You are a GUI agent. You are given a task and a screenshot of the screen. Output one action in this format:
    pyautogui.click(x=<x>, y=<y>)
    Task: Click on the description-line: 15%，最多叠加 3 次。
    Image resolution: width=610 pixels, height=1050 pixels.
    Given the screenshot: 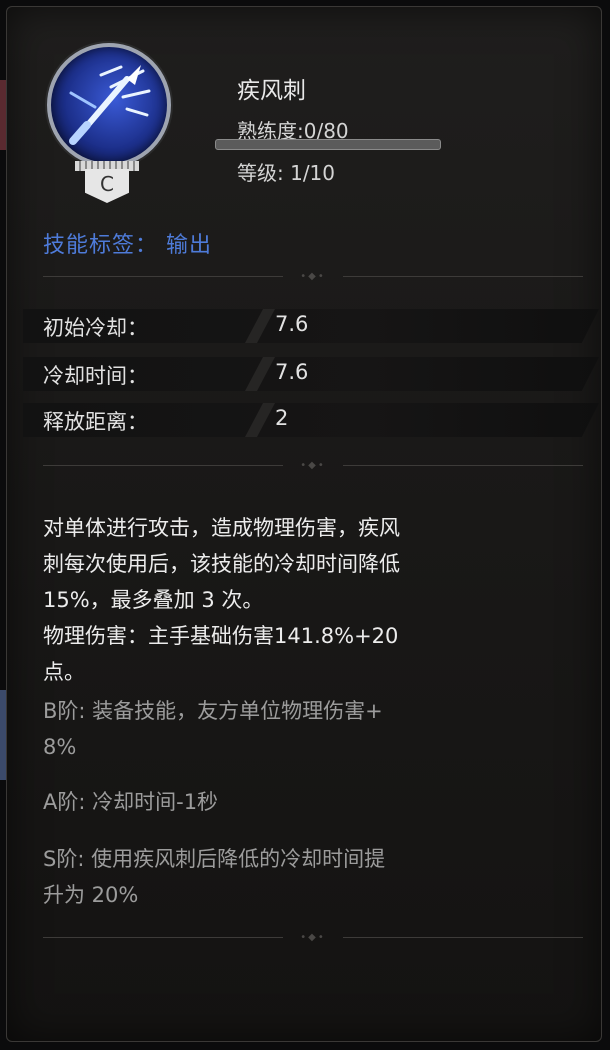 What is the action you would take?
    pyautogui.click(x=153, y=600)
    